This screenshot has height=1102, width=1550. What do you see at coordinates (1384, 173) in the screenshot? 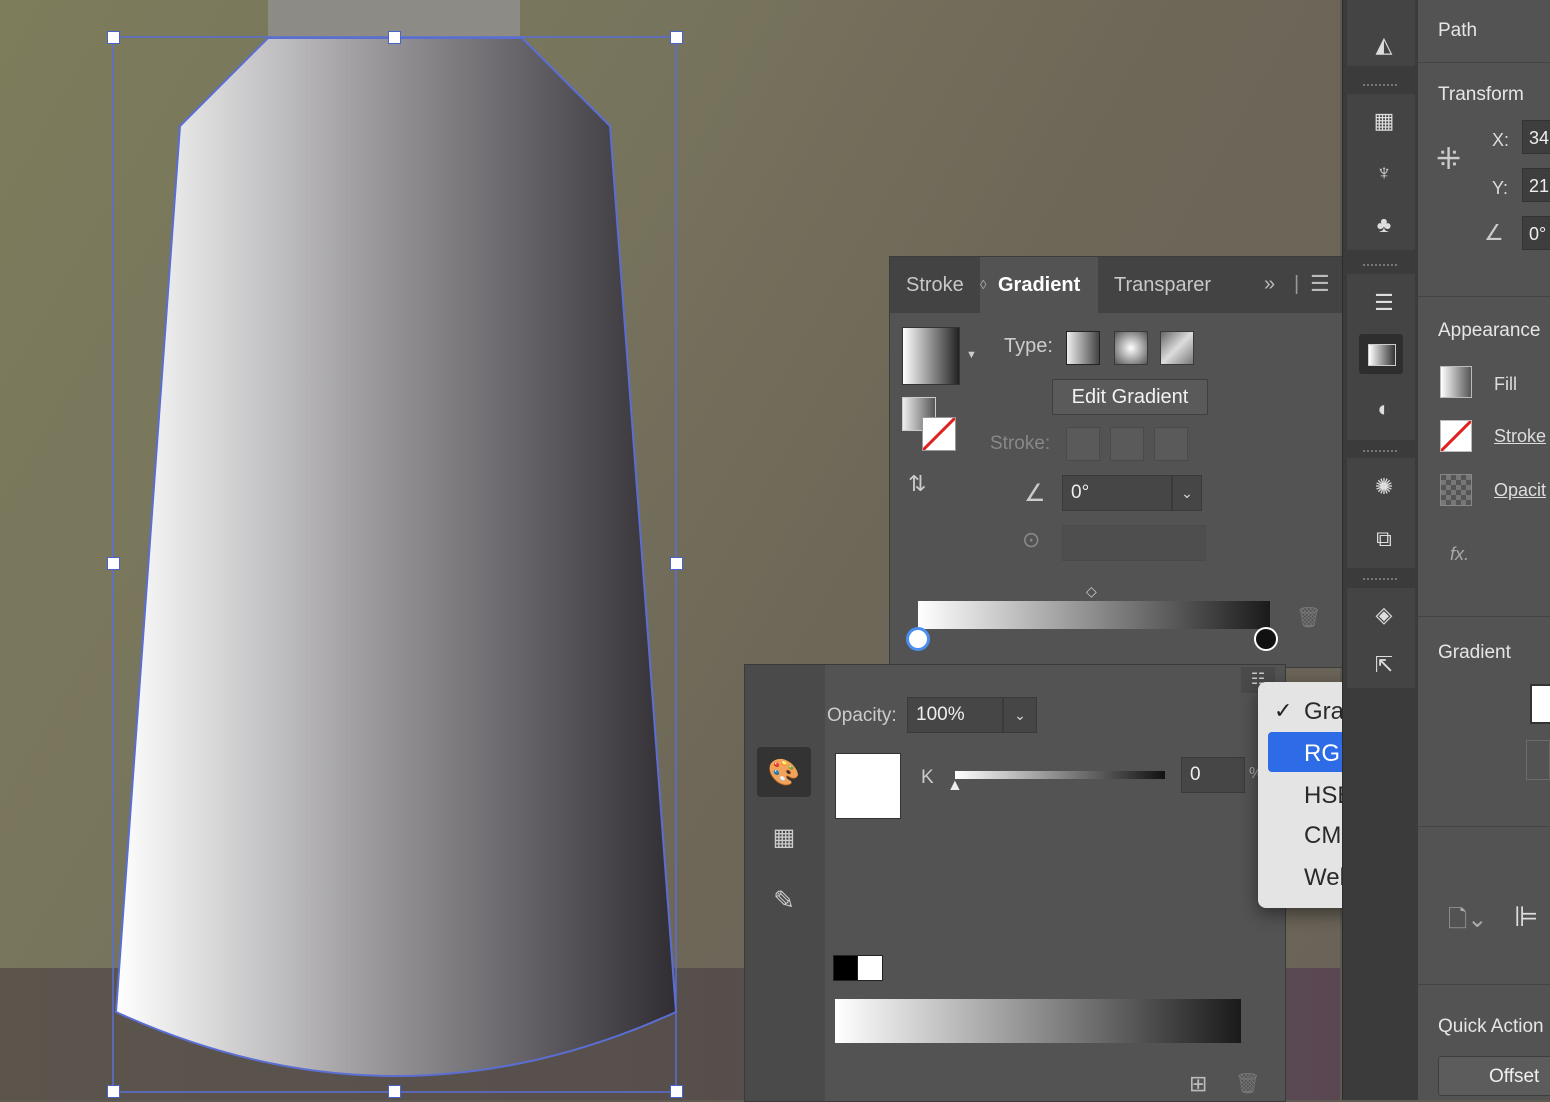
I see `brushes-icon: ♆` at bounding box center [1384, 173].